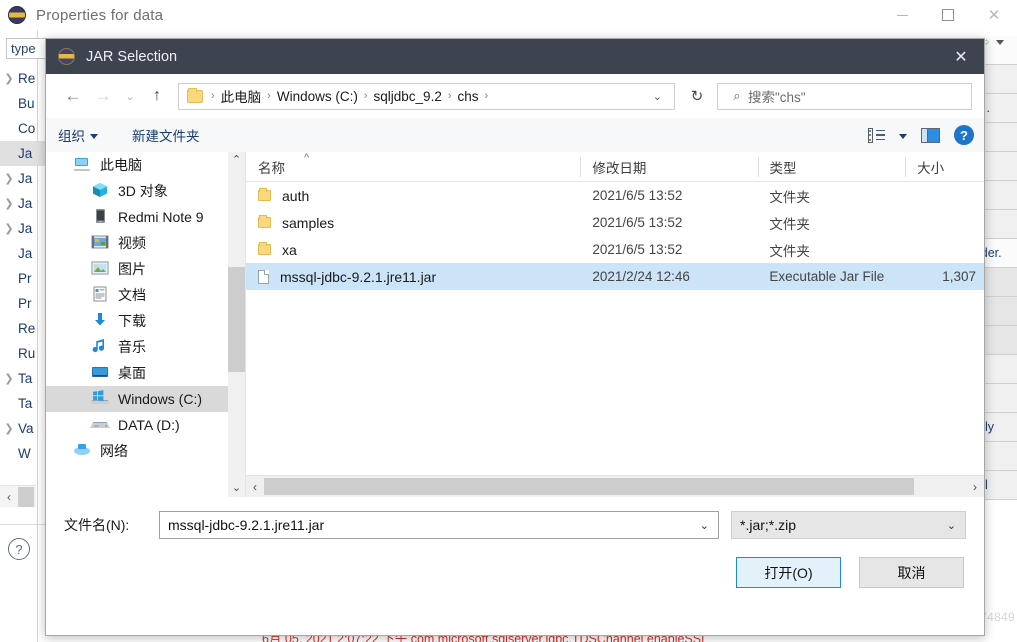 The image size is (1017, 642). Describe the element at coordinates (844, 96) in the screenshot. I see `search-box: ⌕ 搜索"chs"` at that location.